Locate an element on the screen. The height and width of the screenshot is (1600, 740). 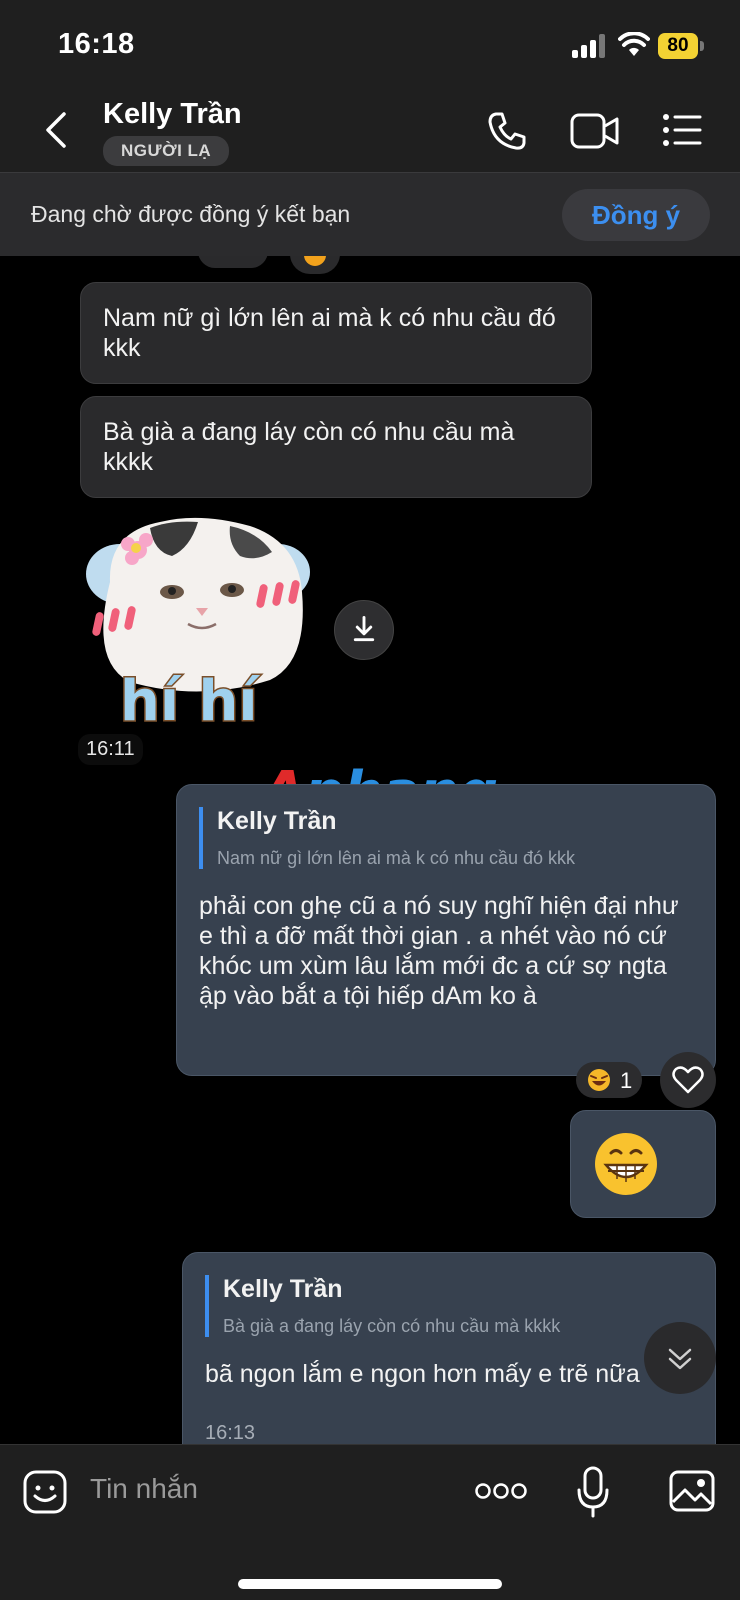
stranger-badge: NGƯỜI LẠ is located at coordinates (166, 151).